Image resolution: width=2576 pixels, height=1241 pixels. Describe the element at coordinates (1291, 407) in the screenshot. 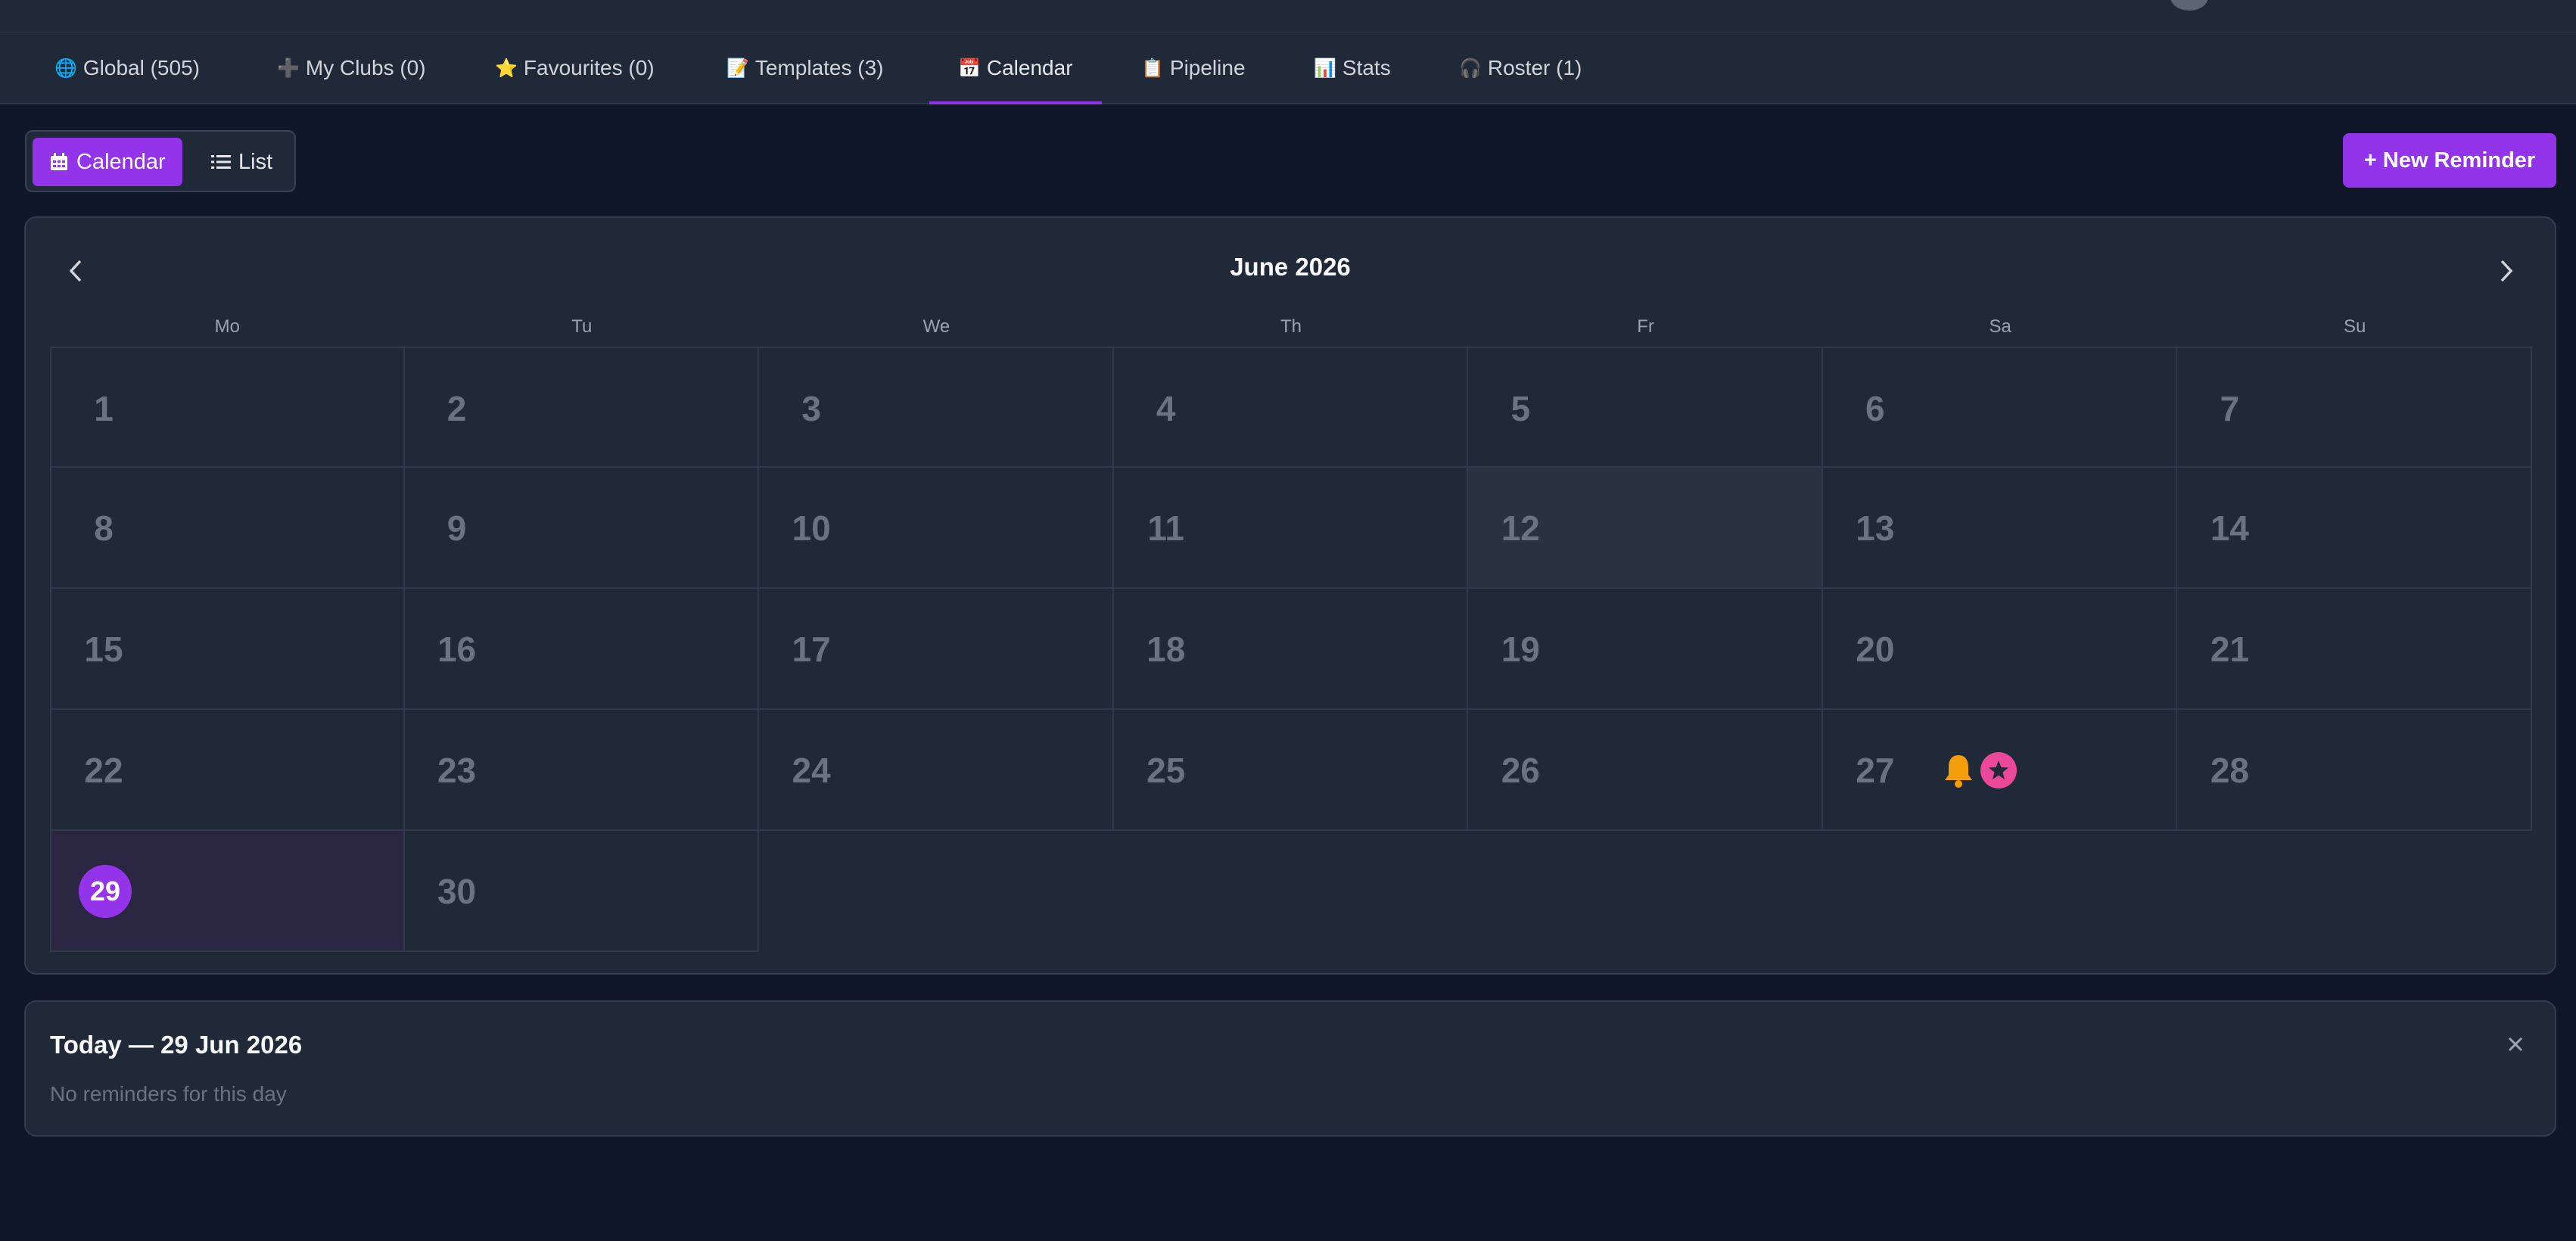

I see `day-cell: 4` at that location.